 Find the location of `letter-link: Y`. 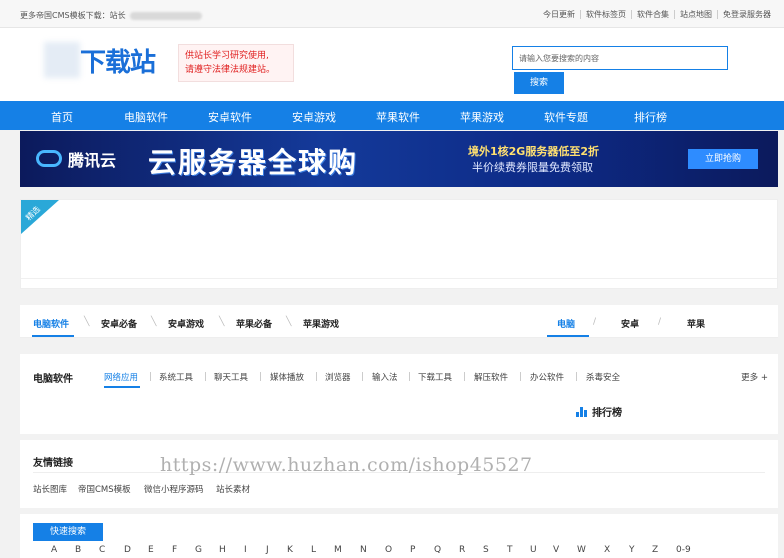

letter-link: Y is located at coordinates (632, 550).